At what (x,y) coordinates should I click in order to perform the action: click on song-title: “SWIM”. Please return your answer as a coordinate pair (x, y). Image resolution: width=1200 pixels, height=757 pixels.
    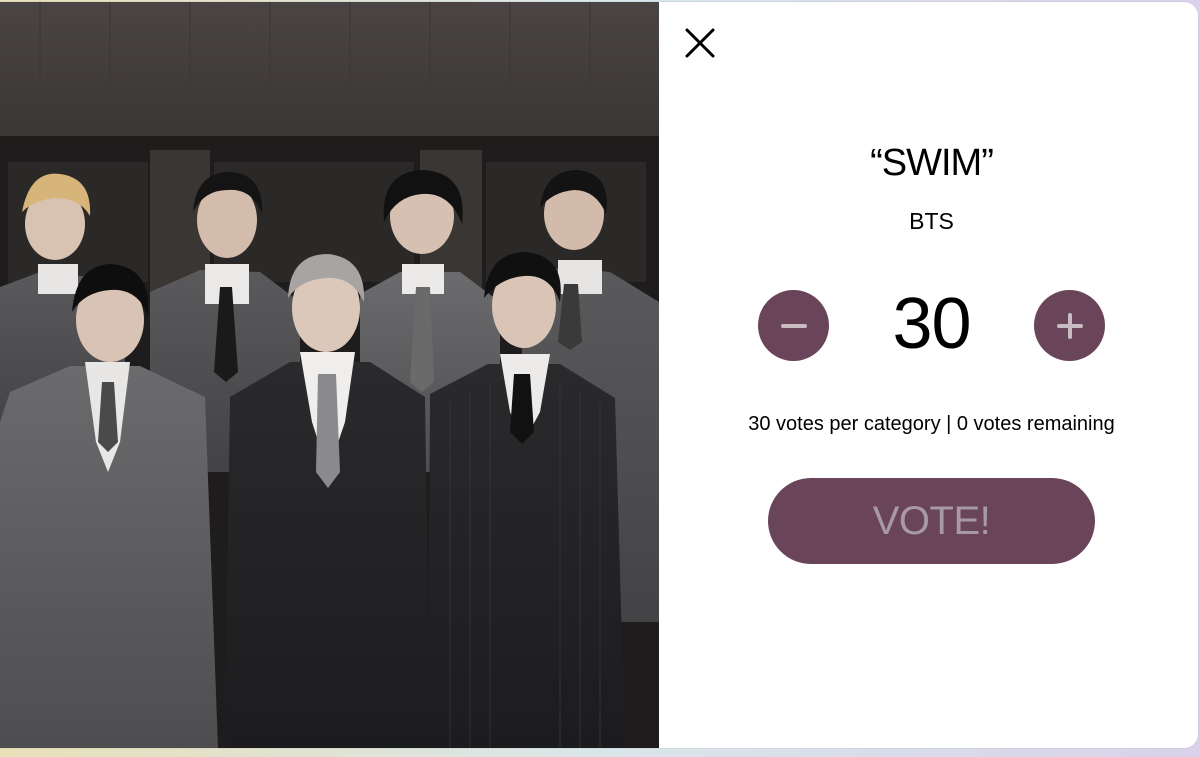
    Looking at the image, I should click on (932, 163).